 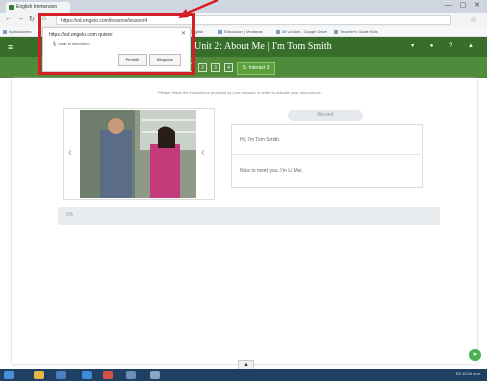 What do you see at coordinates (228, 67) in the screenshot?
I see `step-button: 4` at bounding box center [228, 67].